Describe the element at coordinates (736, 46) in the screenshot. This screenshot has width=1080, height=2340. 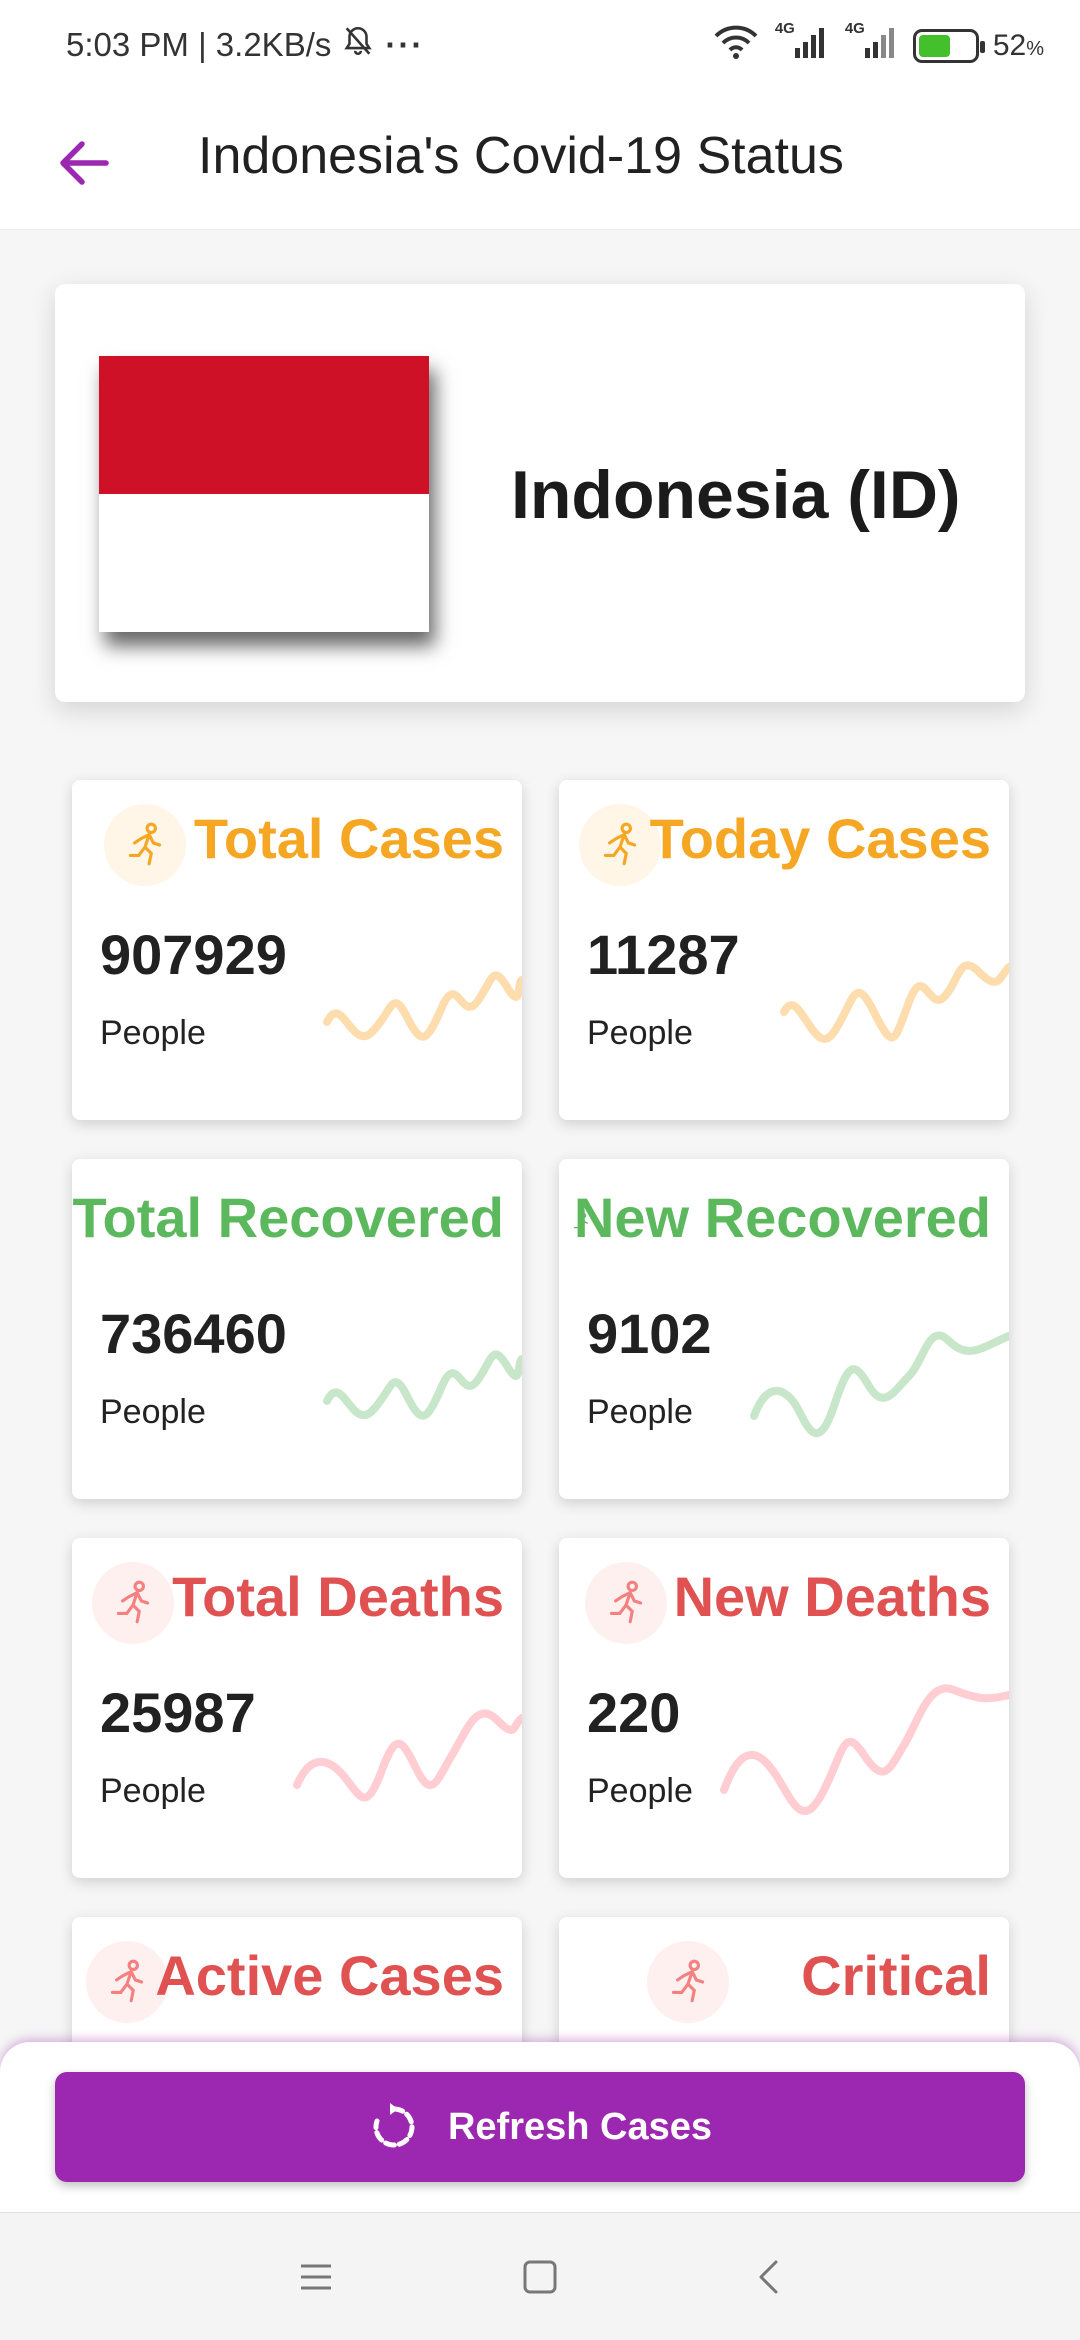
I see `wifi-icon` at that location.